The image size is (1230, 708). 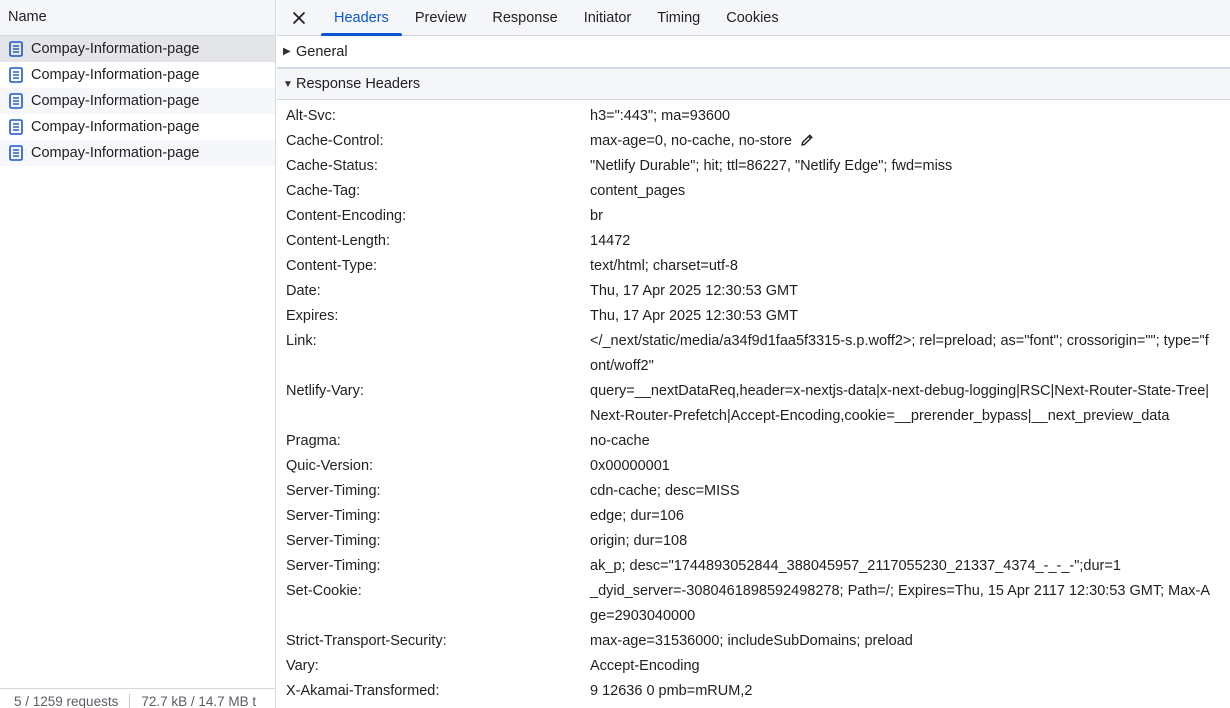 What do you see at coordinates (358, 84) in the screenshot?
I see `response-headers-section-title: Response Headers` at bounding box center [358, 84].